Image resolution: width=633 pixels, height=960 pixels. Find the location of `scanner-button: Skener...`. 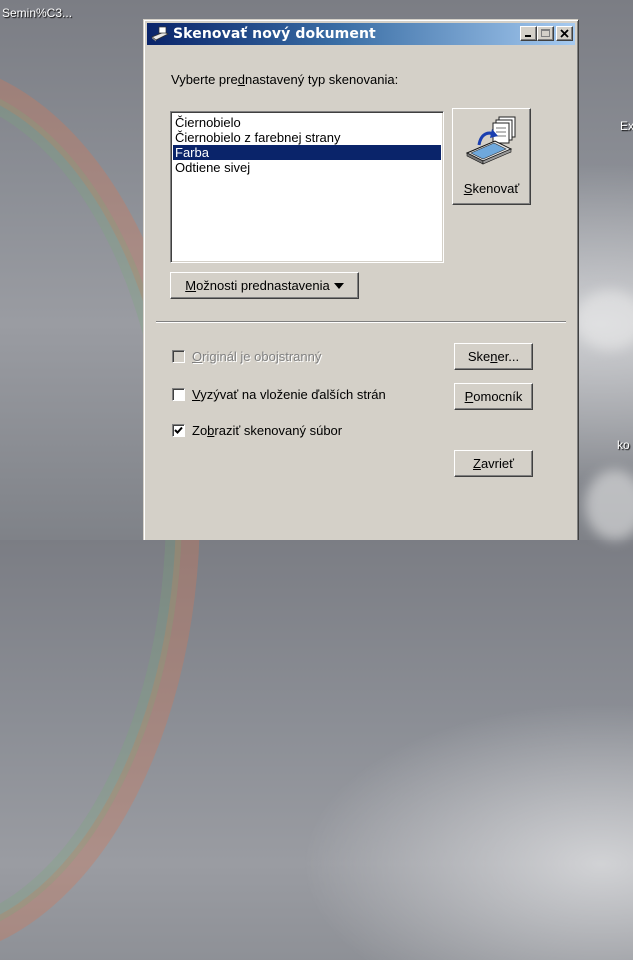

scanner-button: Skener... is located at coordinates (493, 356).